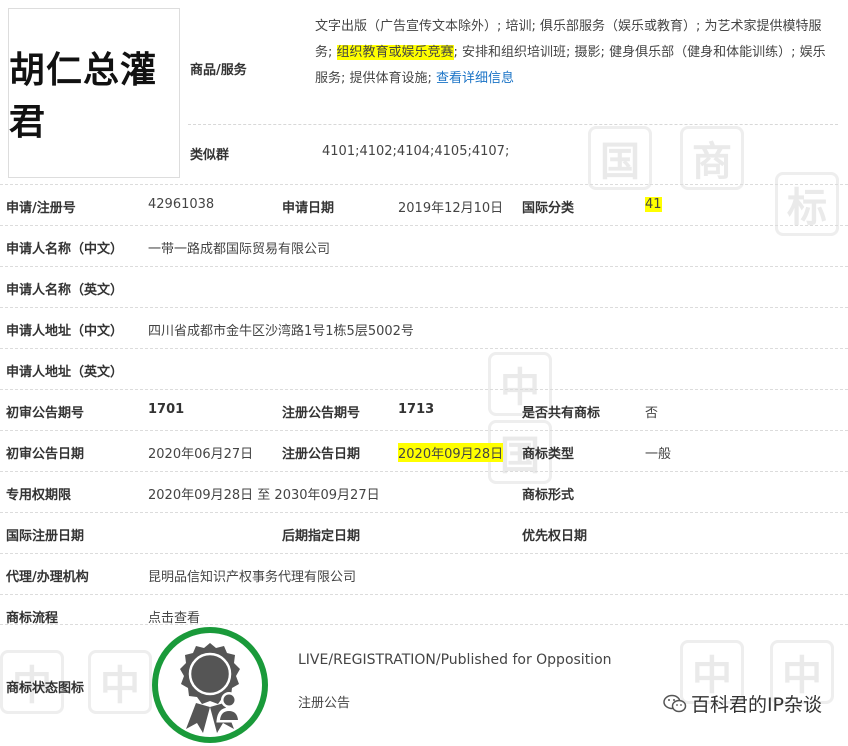 The height and width of the screenshot is (746, 848). I want to click on prelim-pub-date: 2020年06月27日, so click(201, 454).